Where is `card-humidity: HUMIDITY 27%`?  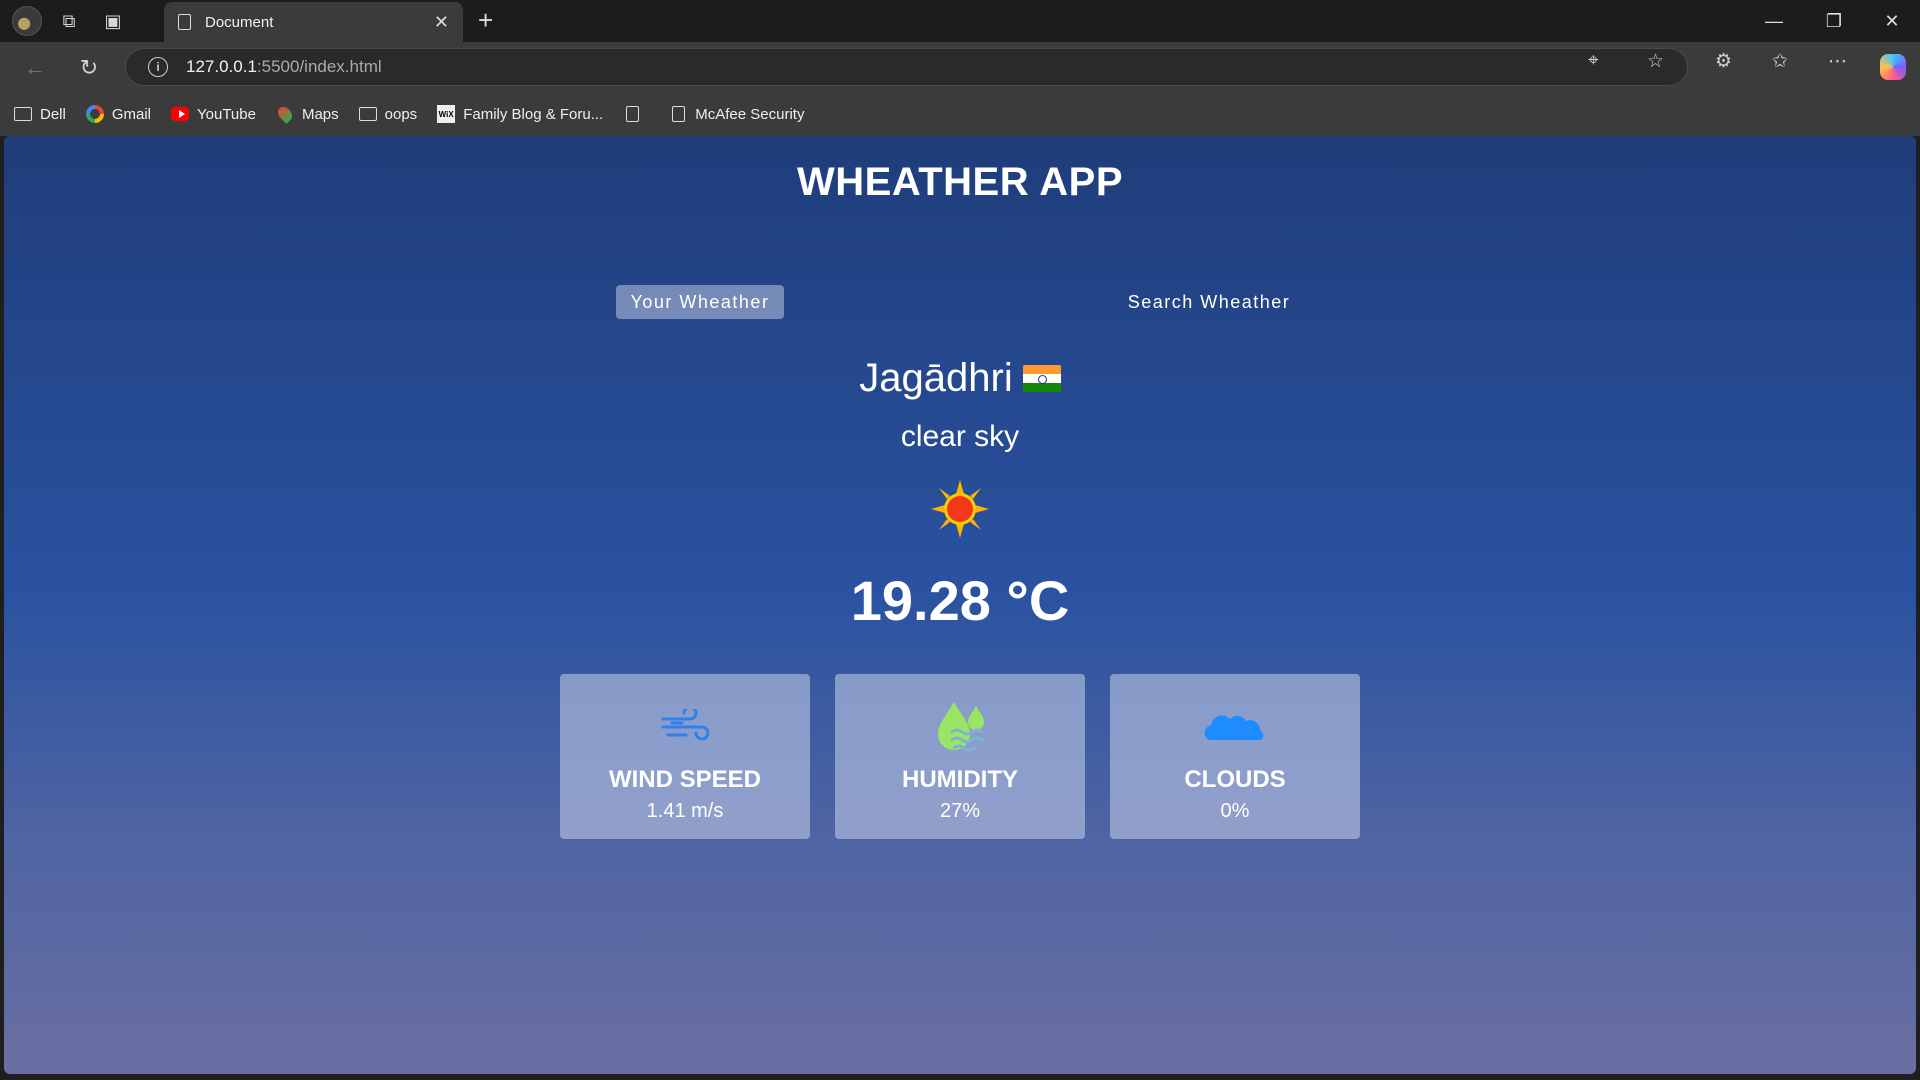
card-humidity: HUMIDITY 27% is located at coordinates (960, 756).